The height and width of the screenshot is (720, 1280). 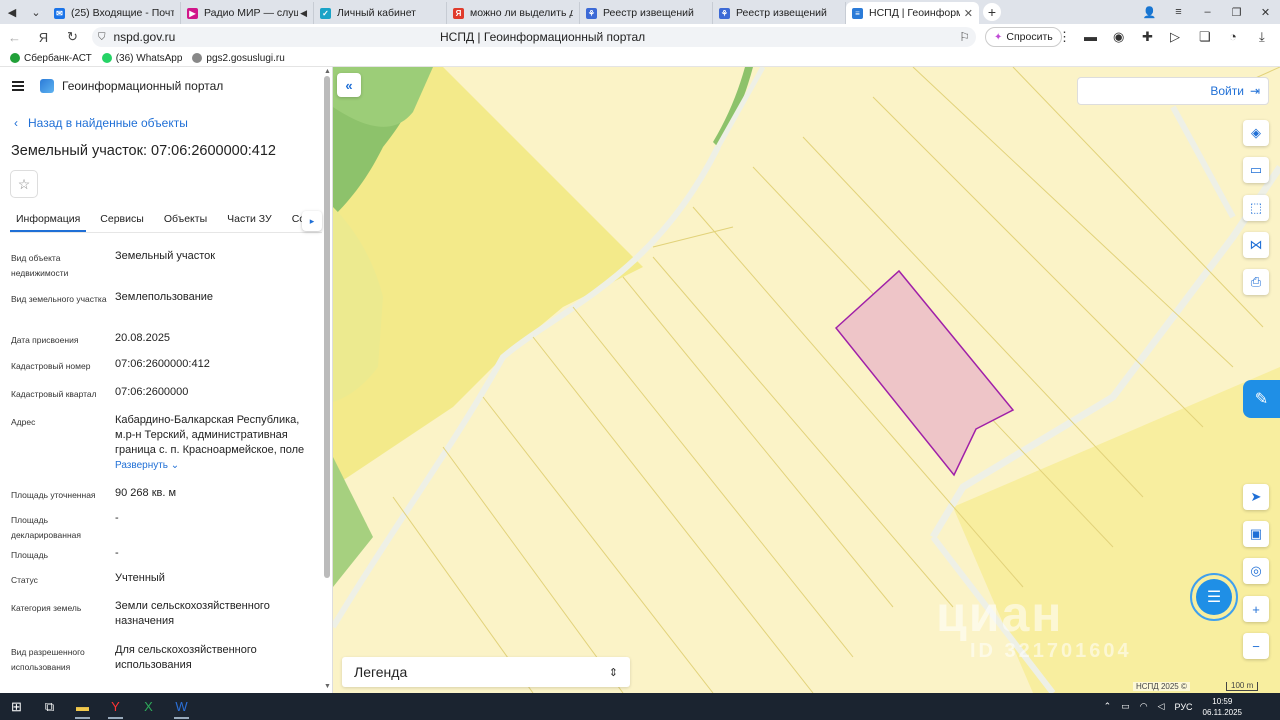 I want to click on wifi-icon: ◠, so click(x=1144, y=706).